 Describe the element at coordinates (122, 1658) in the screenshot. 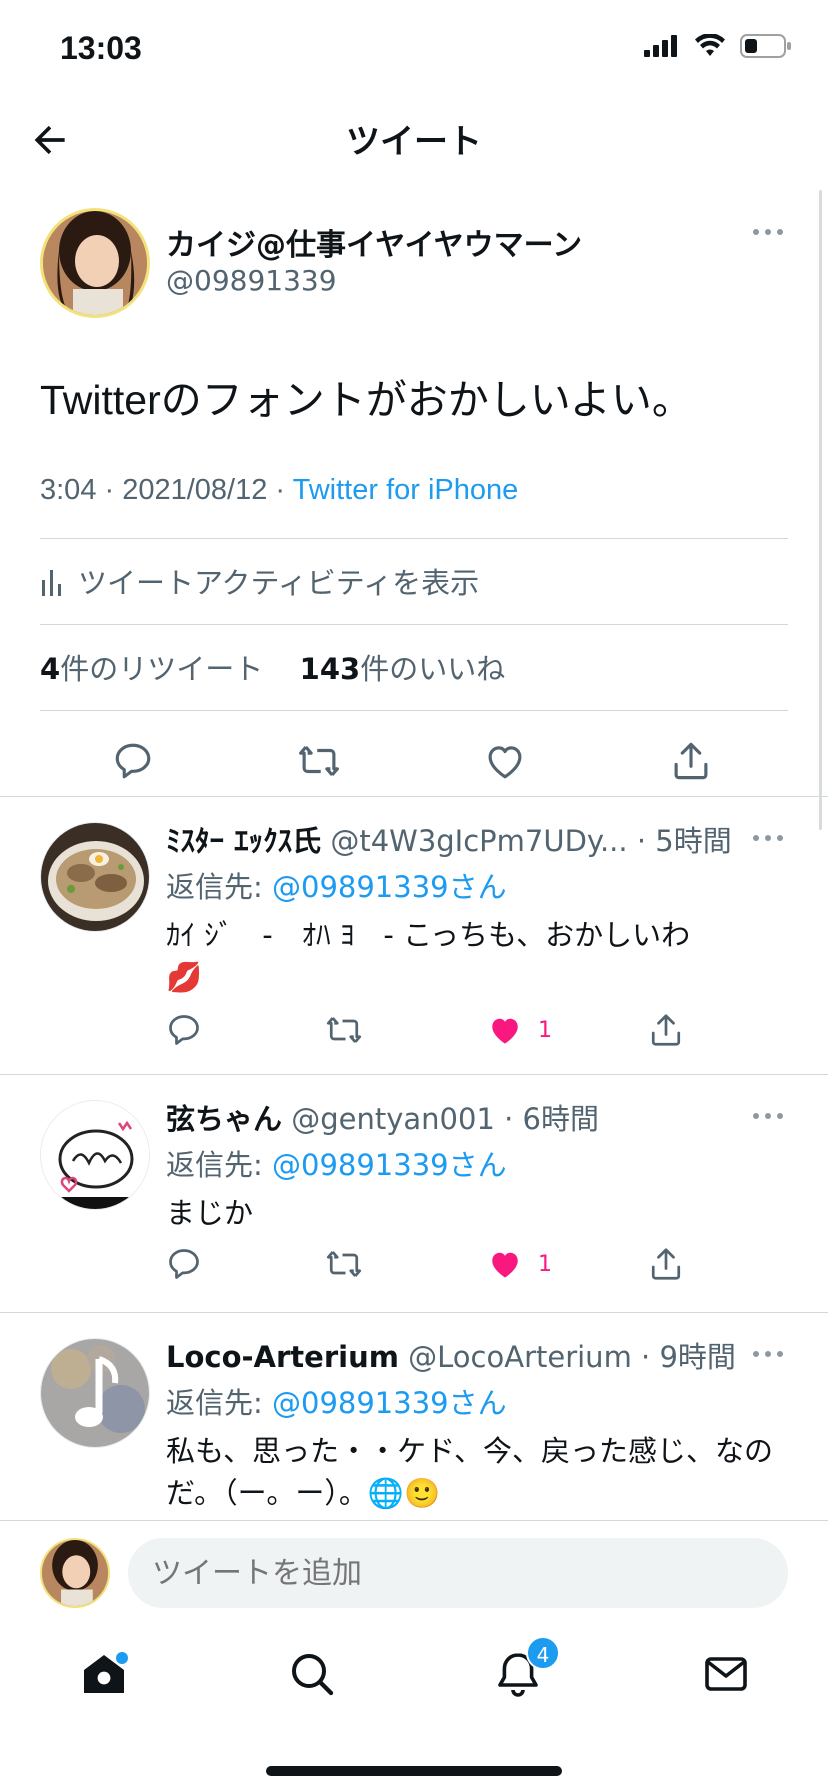

I see `home-new-dot` at that location.